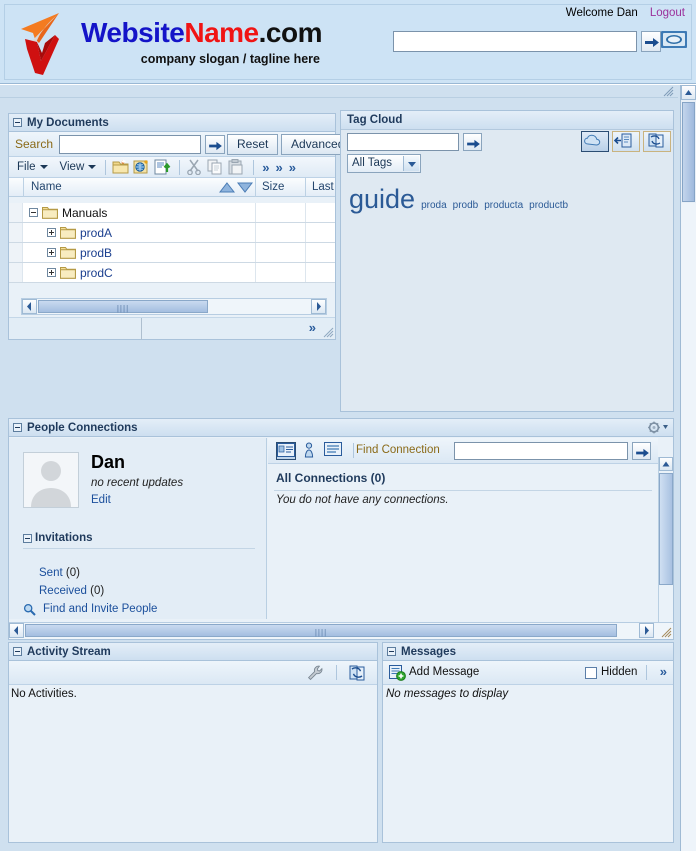  Describe the element at coordinates (428, 651) in the screenshot. I see `messages-title: Messages` at that location.